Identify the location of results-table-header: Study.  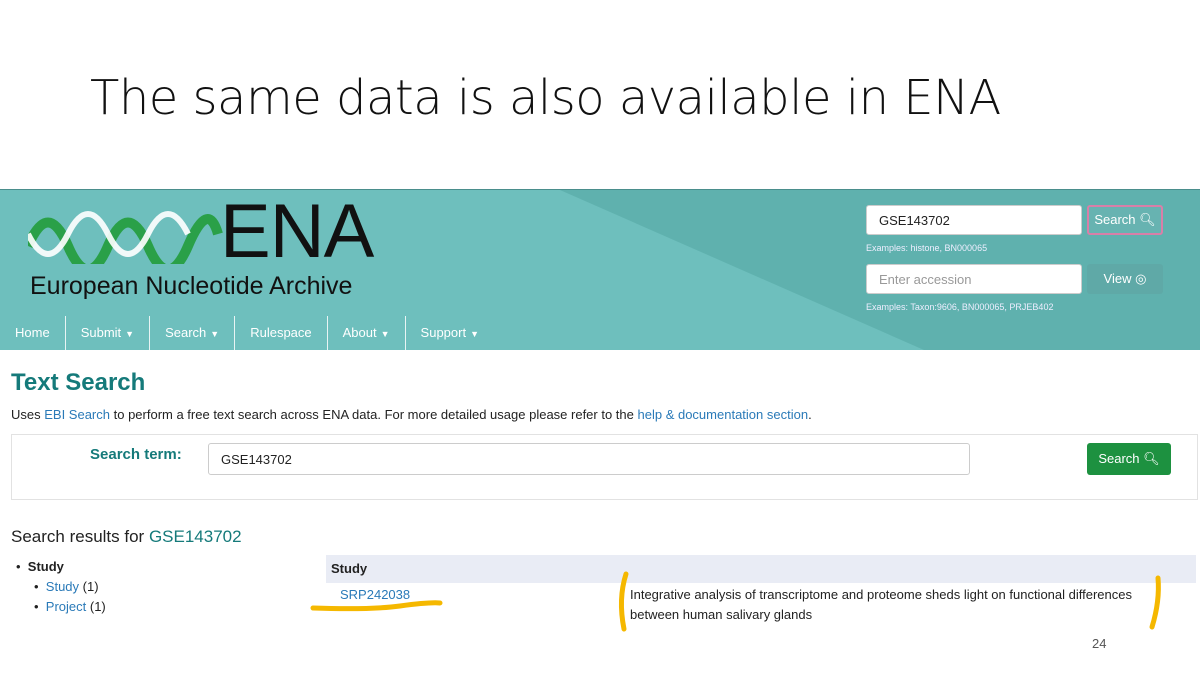
(761, 569).